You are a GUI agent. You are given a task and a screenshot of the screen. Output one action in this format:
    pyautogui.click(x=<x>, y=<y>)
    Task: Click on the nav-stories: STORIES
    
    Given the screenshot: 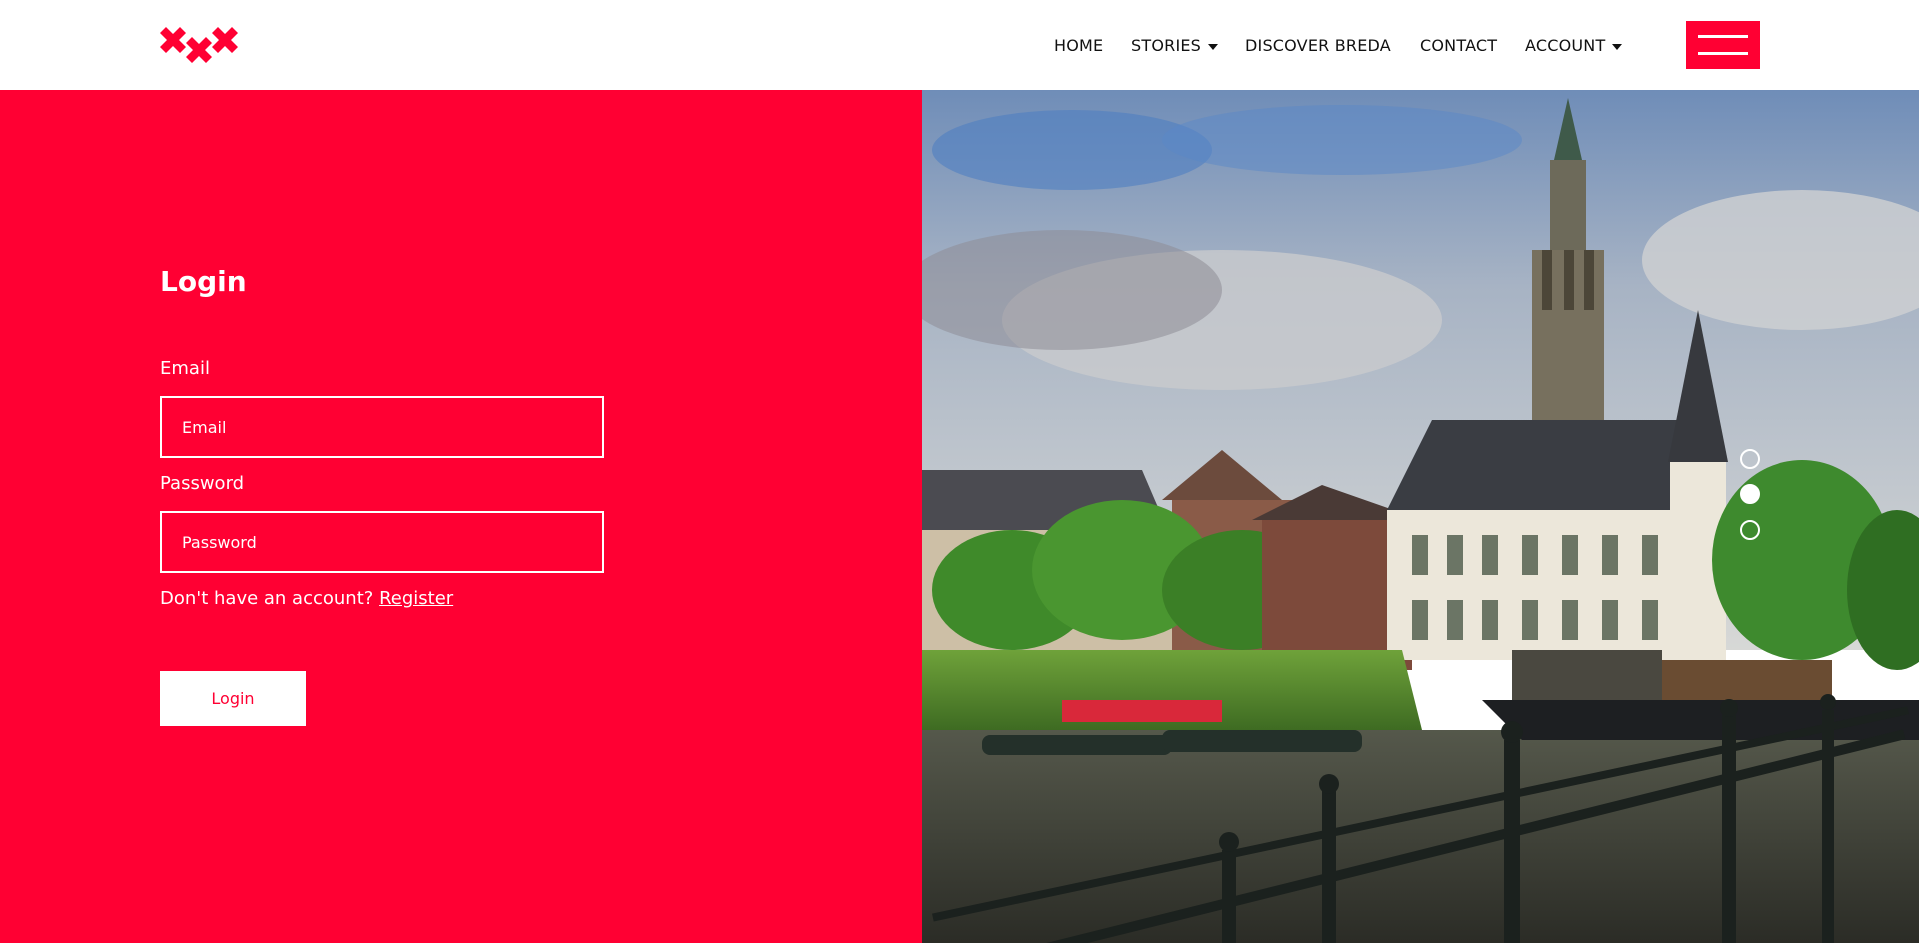 What is the action you would take?
    pyautogui.click(x=1175, y=45)
    